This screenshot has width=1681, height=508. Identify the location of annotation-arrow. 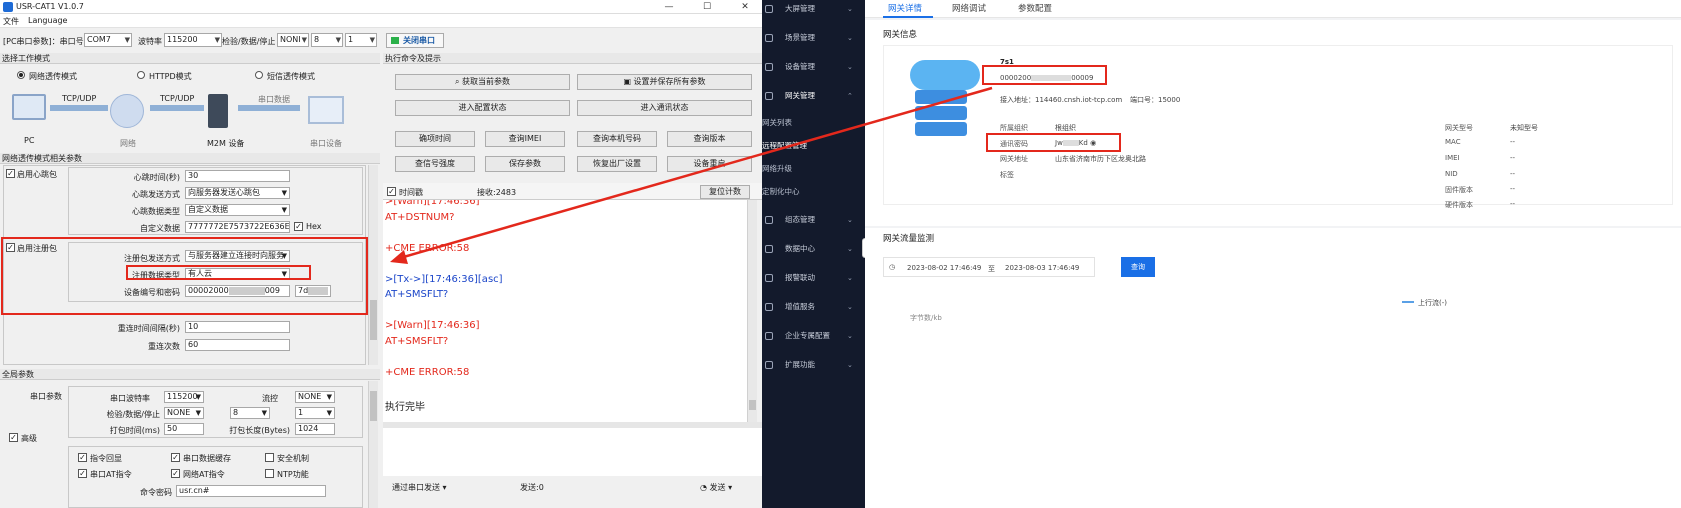
(691, 175).